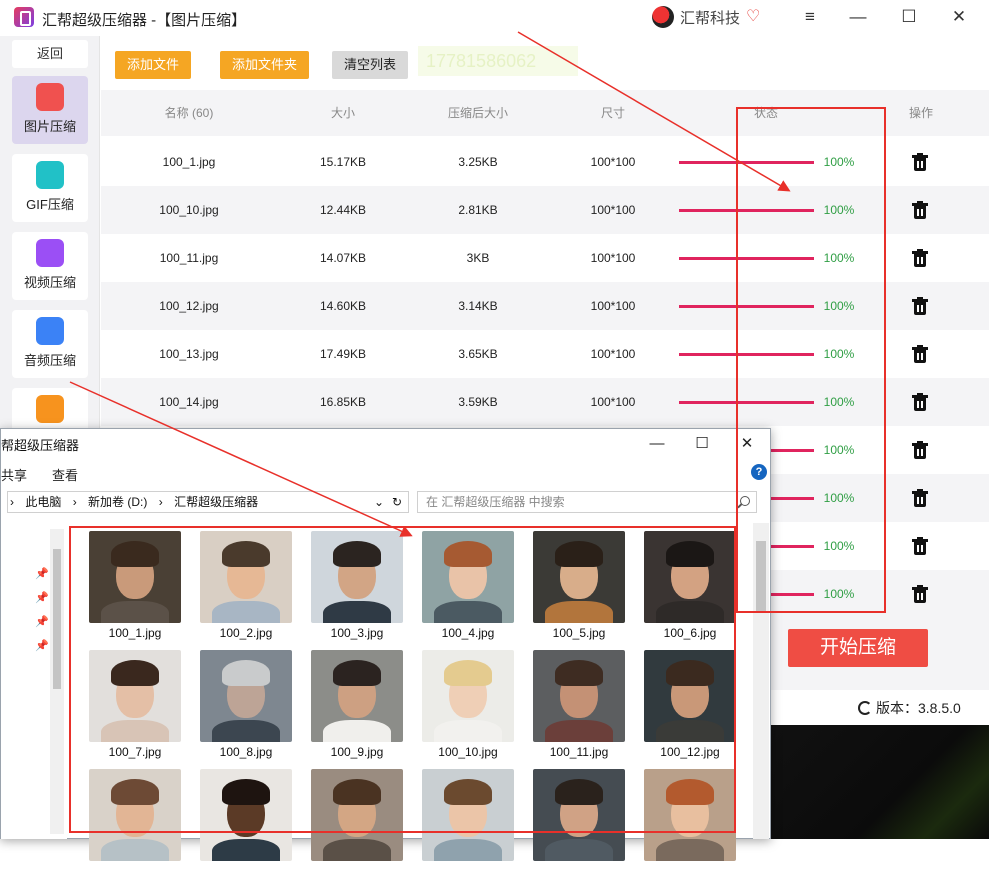  Describe the element at coordinates (587, 502) in the screenshot. I see `search-input: 在 汇帮超级压缩器 中搜索` at that location.